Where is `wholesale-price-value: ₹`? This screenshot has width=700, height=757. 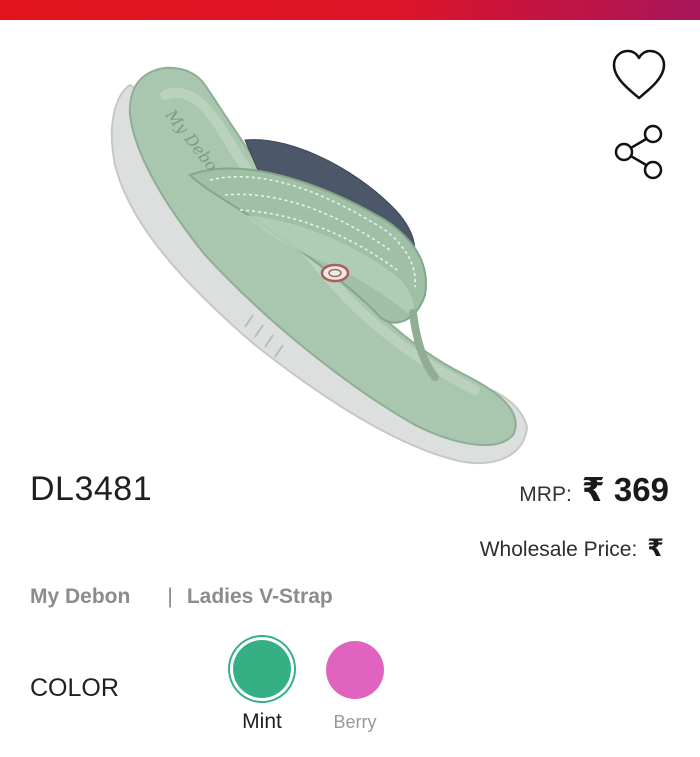
wholesale-price-value: ₹ is located at coordinates (655, 548).